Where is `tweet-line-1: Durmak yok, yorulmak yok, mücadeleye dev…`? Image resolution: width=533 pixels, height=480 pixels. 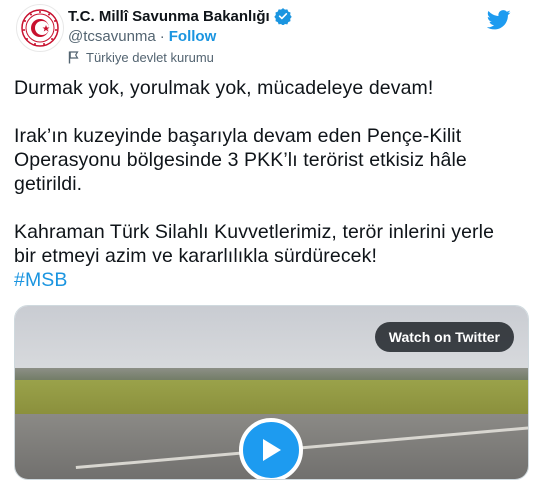 tweet-line-1: Durmak yok, yorulmak yok, mücadeleye dev… is located at coordinates (224, 88).